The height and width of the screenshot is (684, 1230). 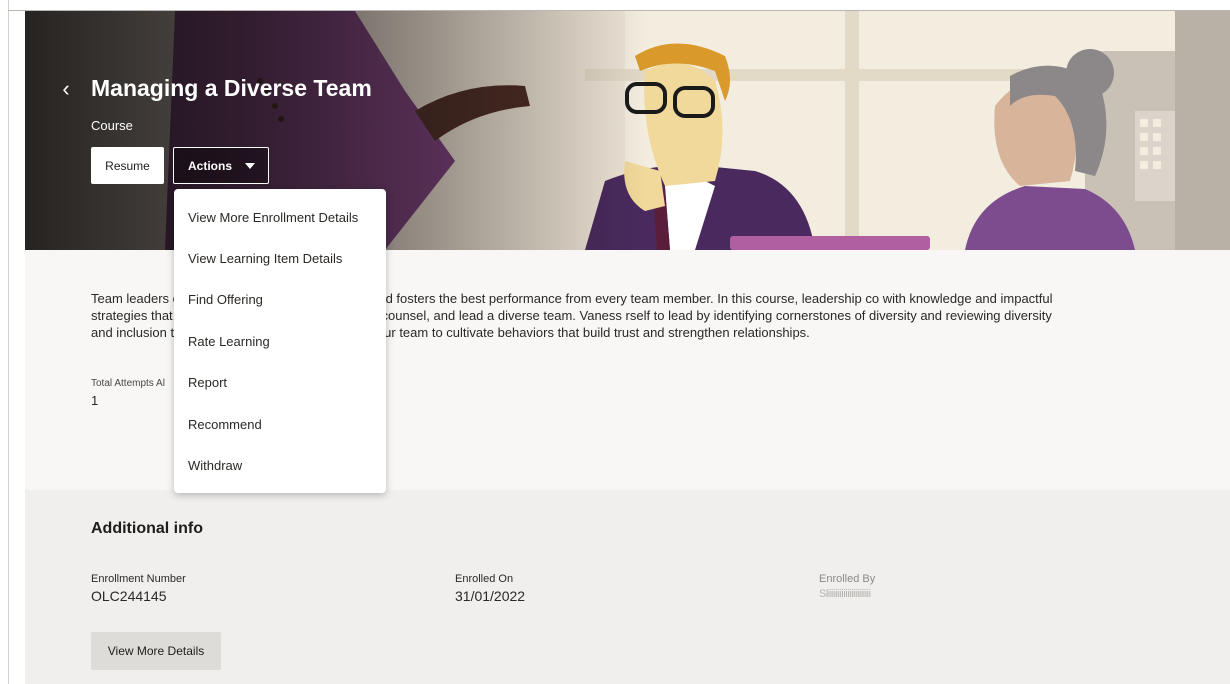 I want to click on caret-down-icon, so click(x=250, y=166).